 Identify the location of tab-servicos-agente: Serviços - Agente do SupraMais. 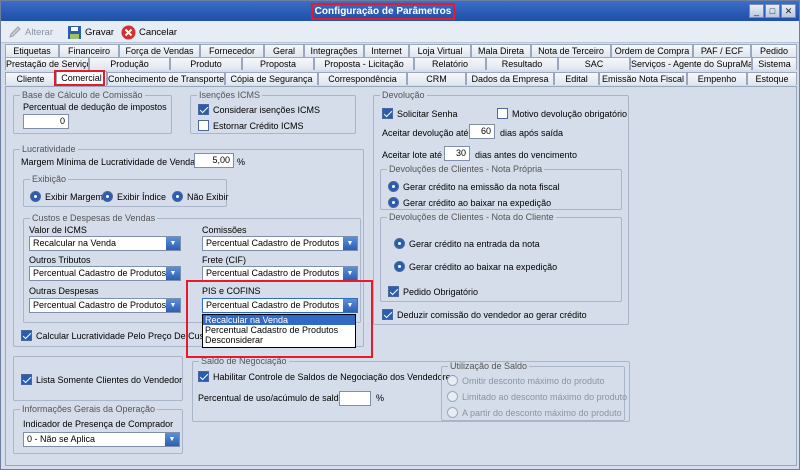
(691, 63).